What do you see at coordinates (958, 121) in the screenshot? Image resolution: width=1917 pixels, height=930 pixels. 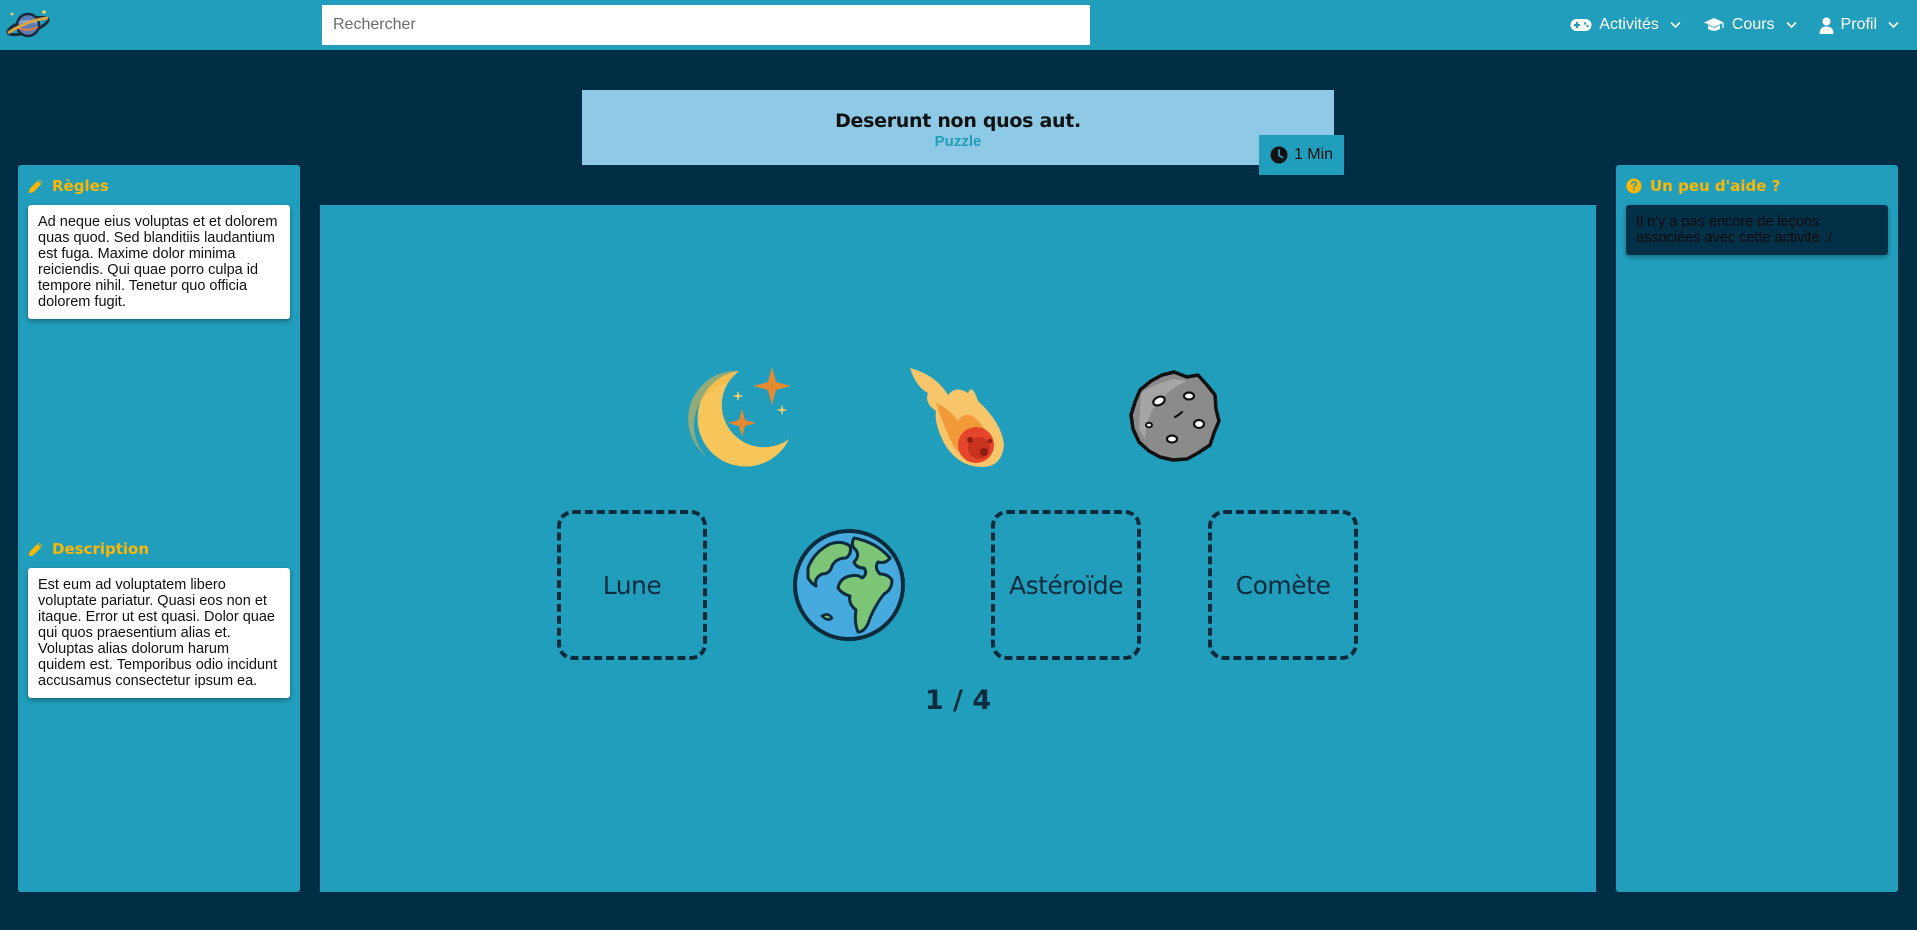 I see `activity-title: Deserunt non quos aut.` at bounding box center [958, 121].